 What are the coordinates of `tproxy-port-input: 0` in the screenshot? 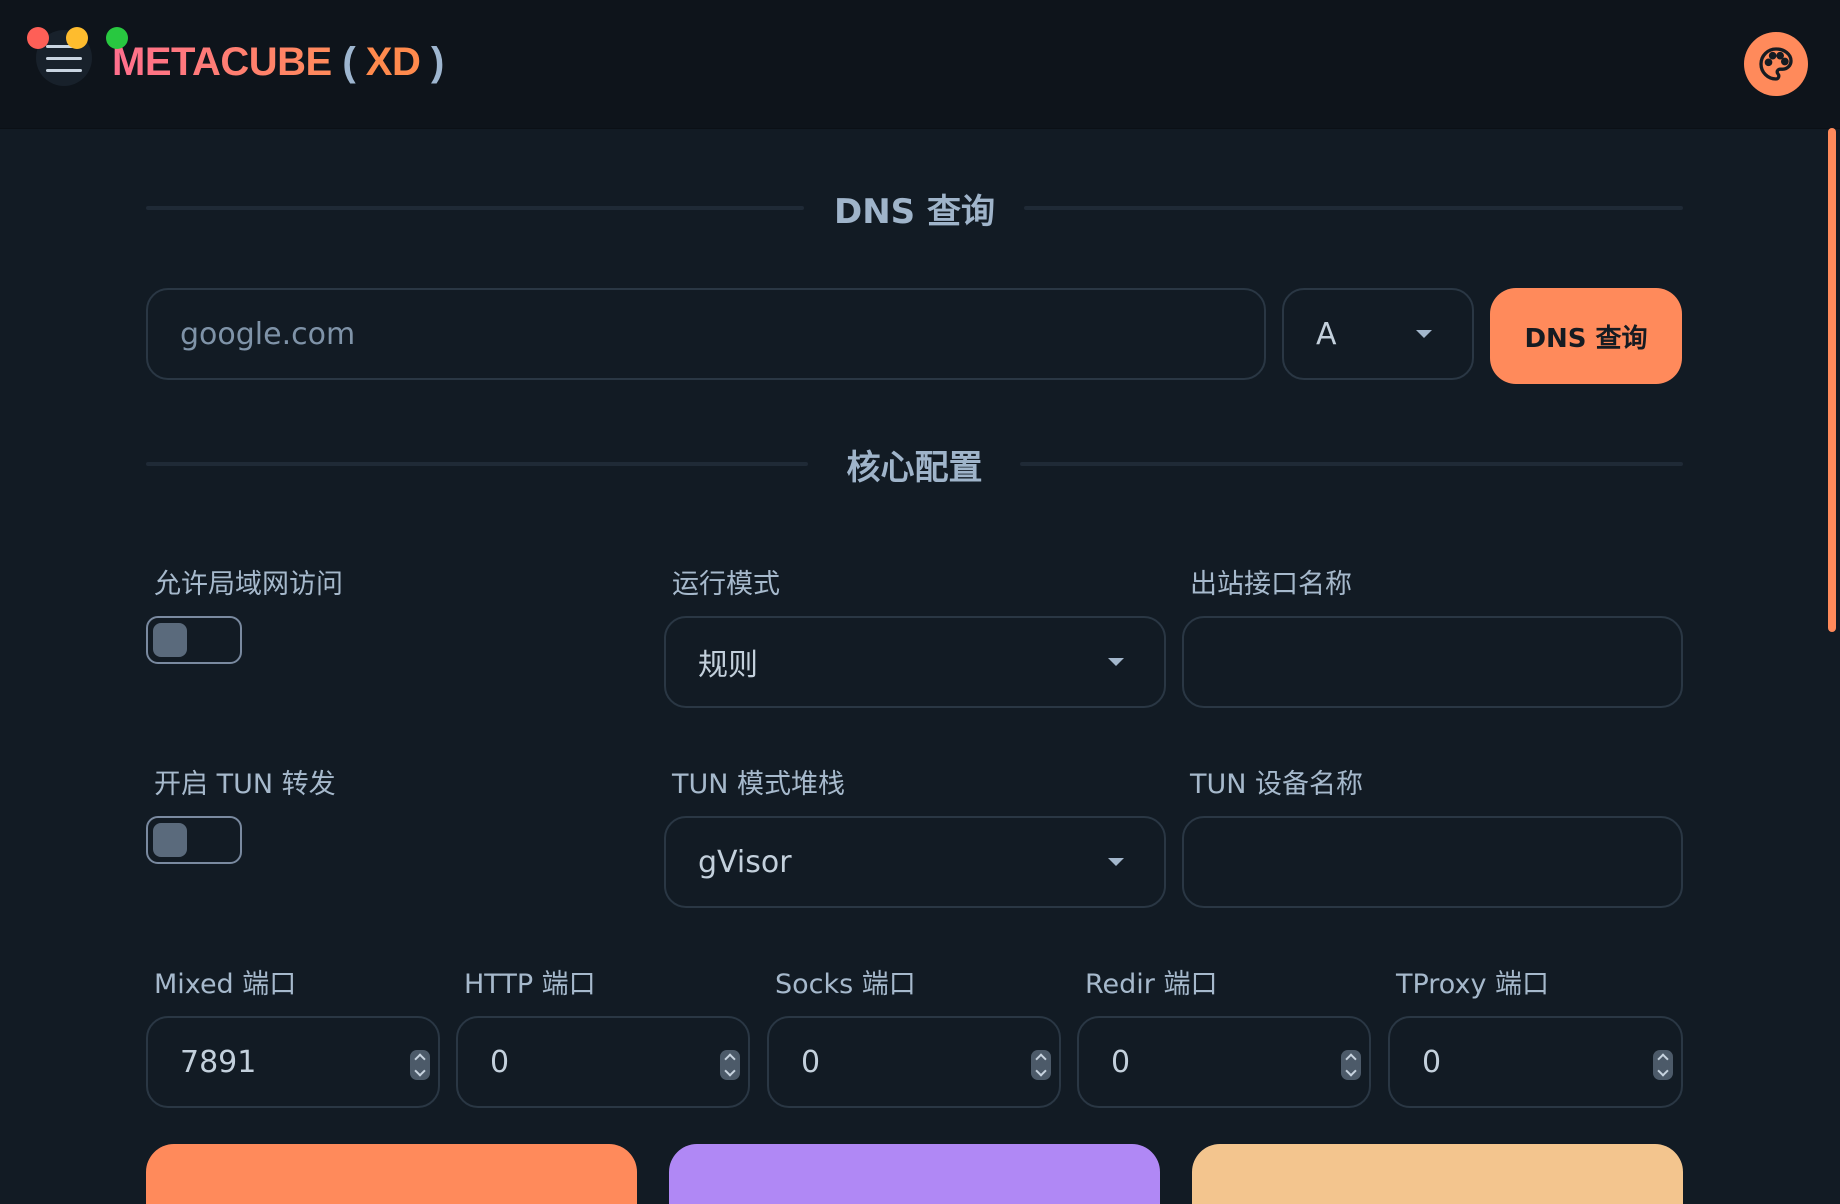 It's located at (1535, 1062).